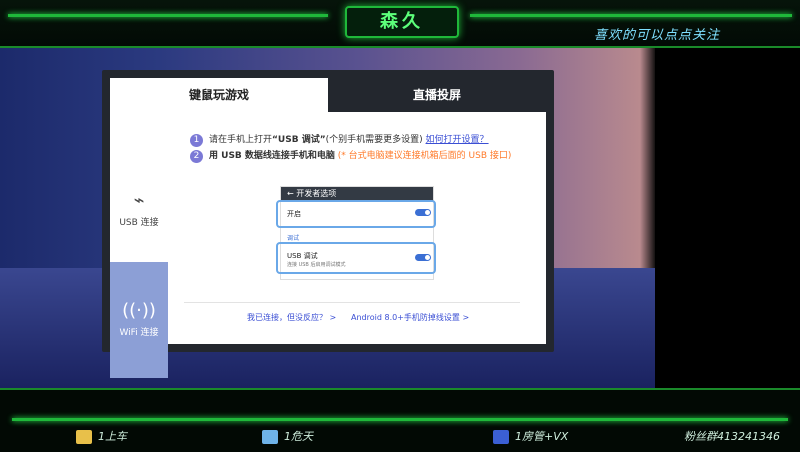 This screenshot has width=800, height=452. I want to click on connection-sidebar: ⌁ USB 连接 ((·)) WiFi 连接, so click(139, 245).